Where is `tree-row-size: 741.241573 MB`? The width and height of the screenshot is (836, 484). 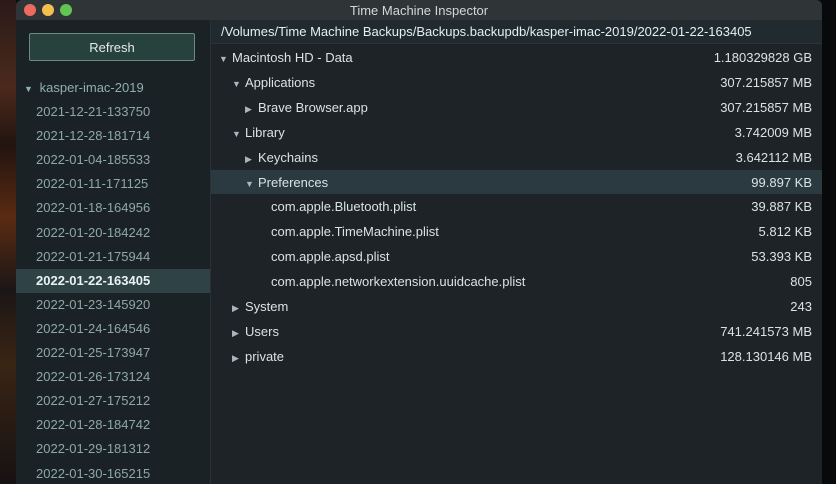 tree-row-size: 741.241573 MB is located at coordinates (766, 331).